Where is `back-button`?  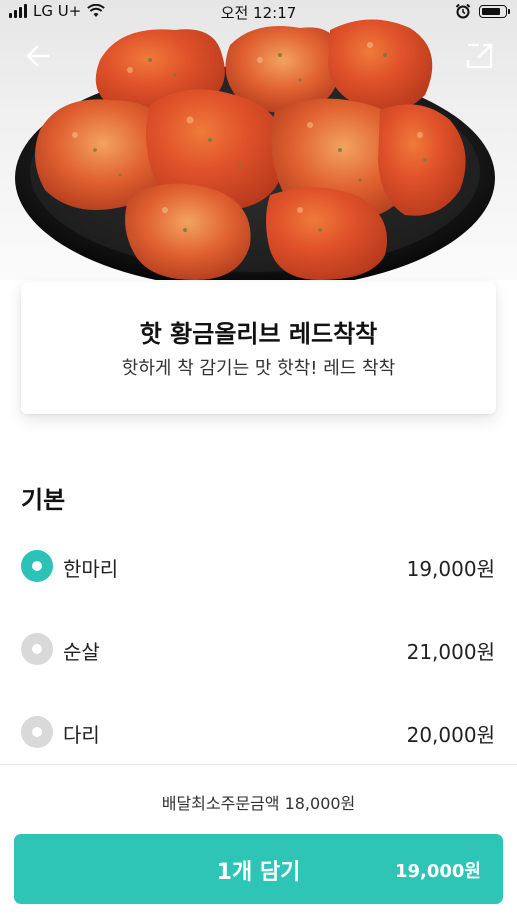
back-button is located at coordinates (38, 56).